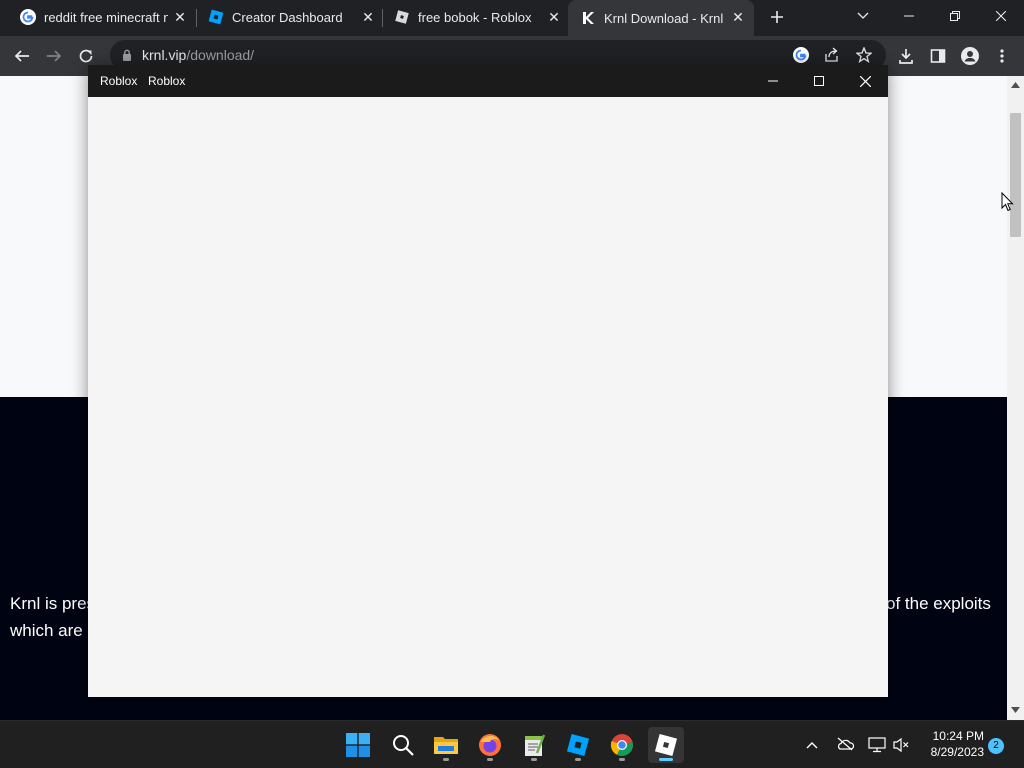 This screenshot has width=1024, height=768. I want to click on share-icon, so click(832, 55).